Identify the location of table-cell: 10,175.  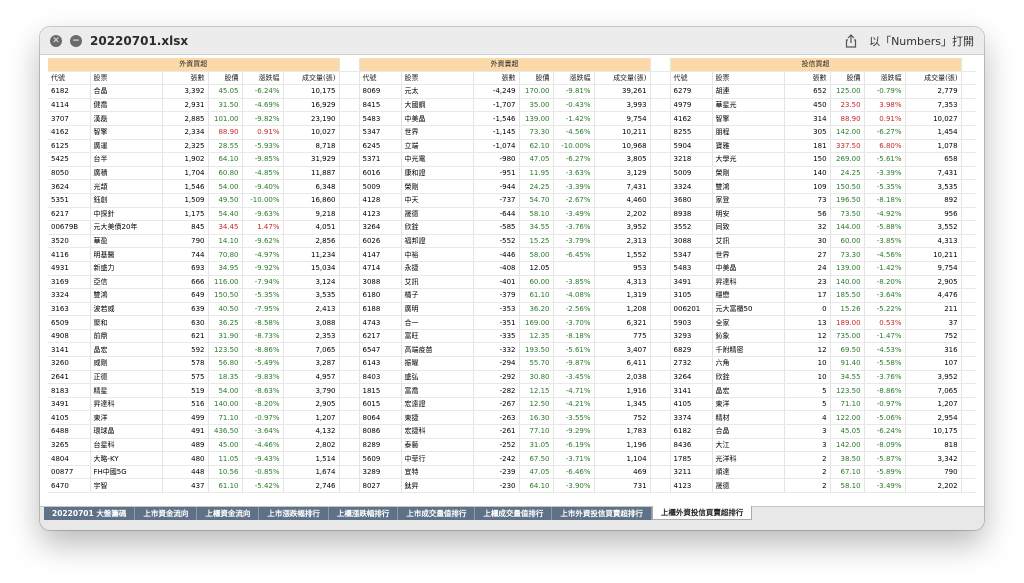
(311, 91).